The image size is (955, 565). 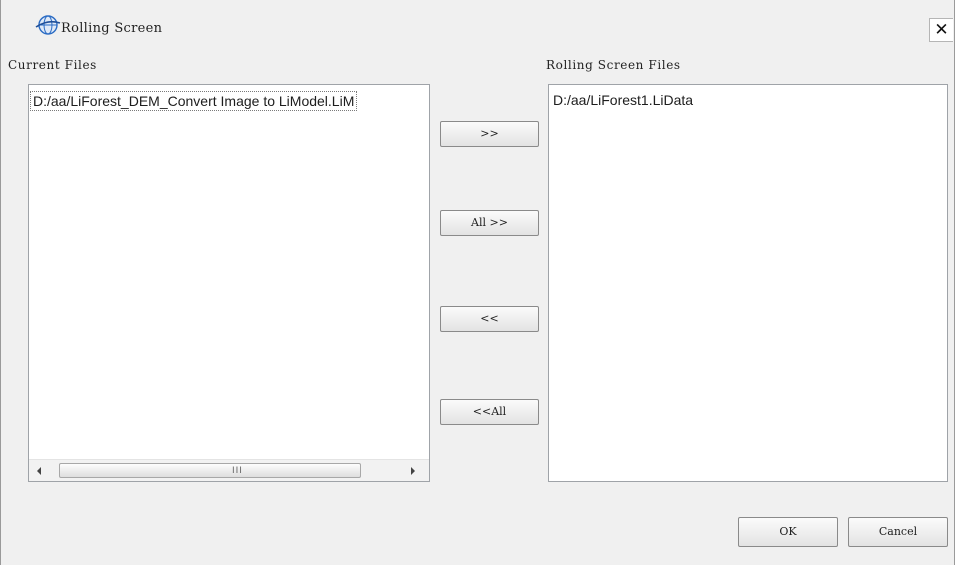 I want to click on remove-all-label: <<All, so click(x=489, y=411).